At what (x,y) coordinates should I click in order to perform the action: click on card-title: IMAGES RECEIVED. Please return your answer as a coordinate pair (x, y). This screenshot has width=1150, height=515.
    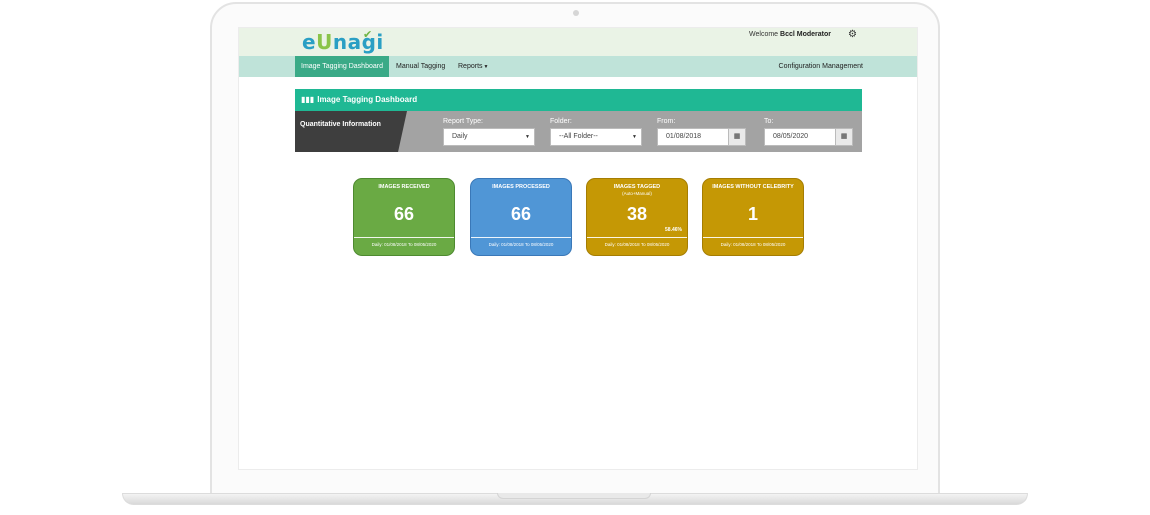
    Looking at the image, I should click on (404, 187).